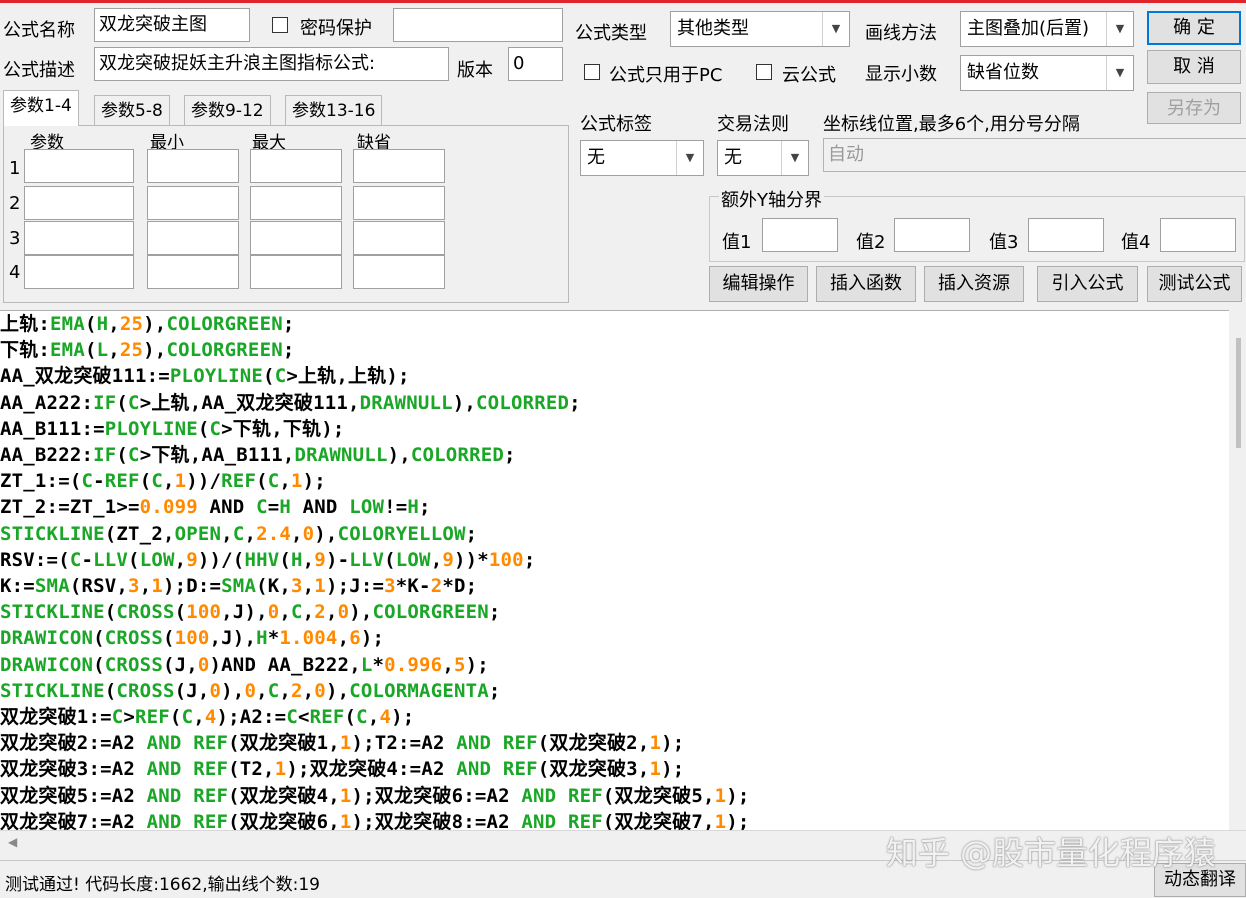 This screenshot has width=1246, height=898. Describe the element at coordinates (193, 166) in the screenshot. I see `param-1-min` at that location.